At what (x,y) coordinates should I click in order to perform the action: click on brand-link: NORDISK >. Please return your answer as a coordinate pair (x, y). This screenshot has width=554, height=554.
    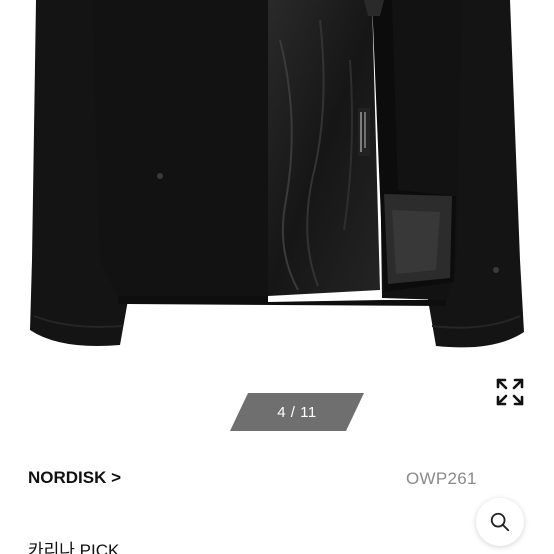
    Looking at the image, I should click on (74, 478).